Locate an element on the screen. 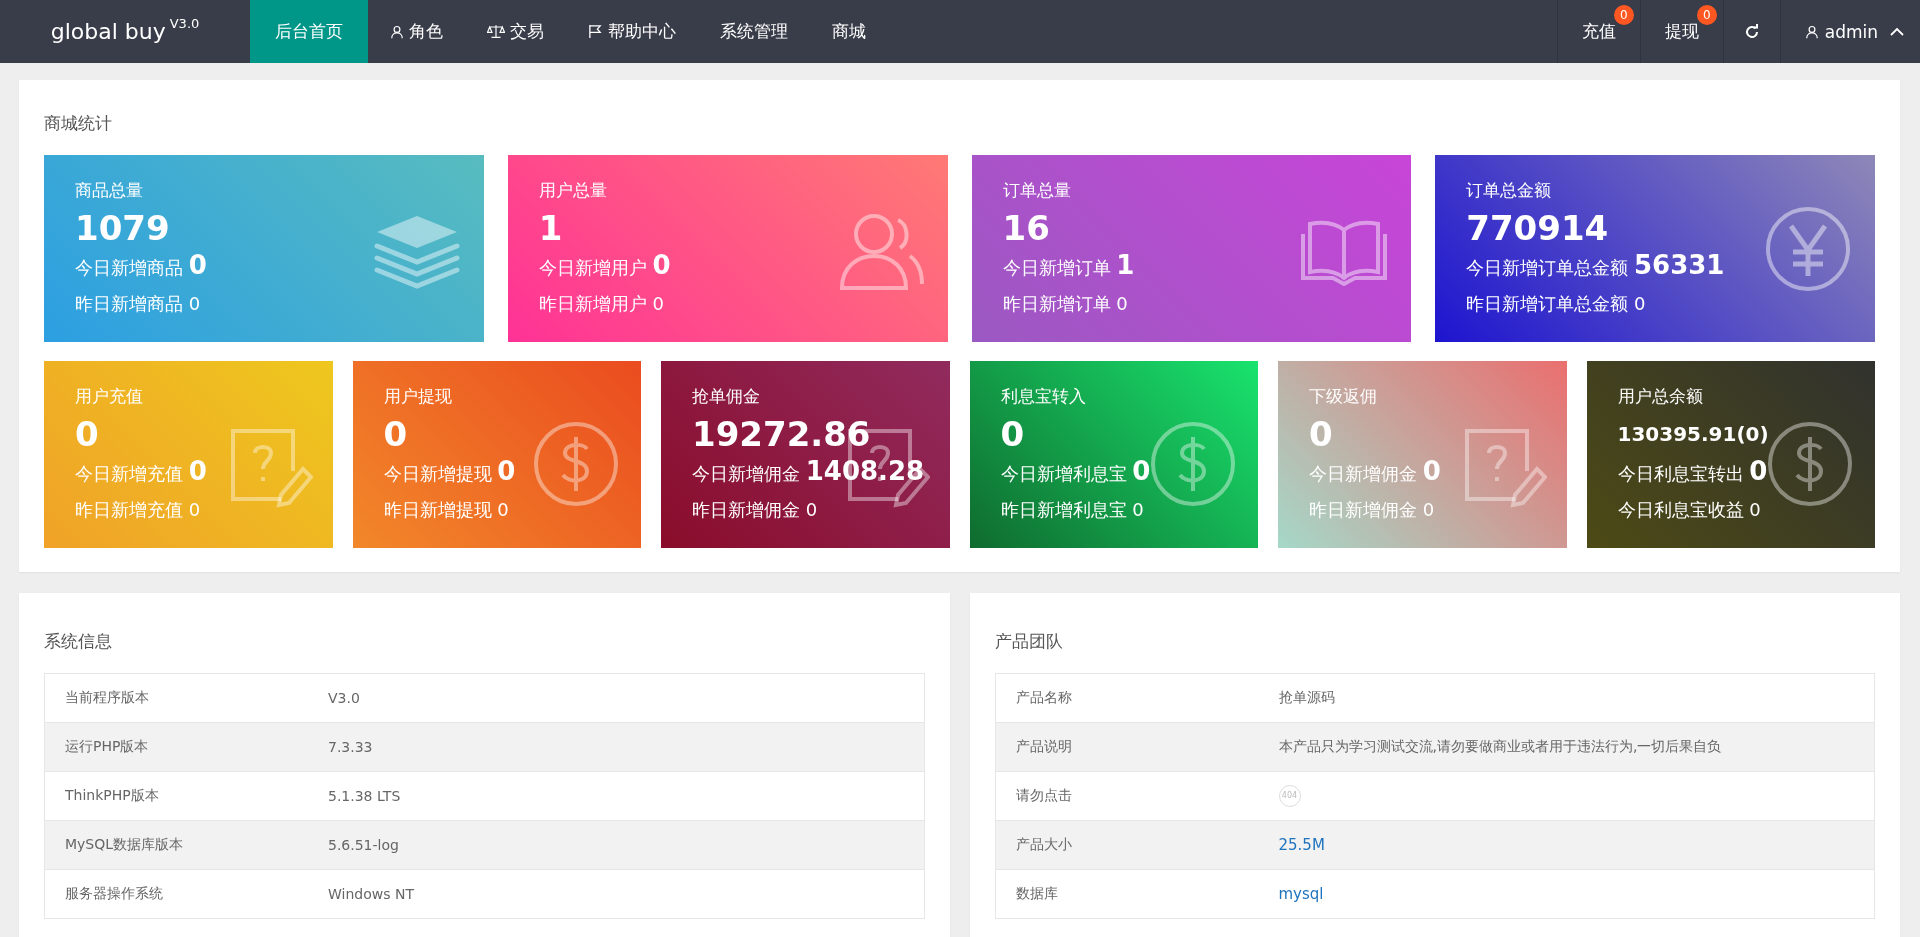  yesterday-stat: 昨日新增利息宝 0 is located at coordinates (1072, 510).